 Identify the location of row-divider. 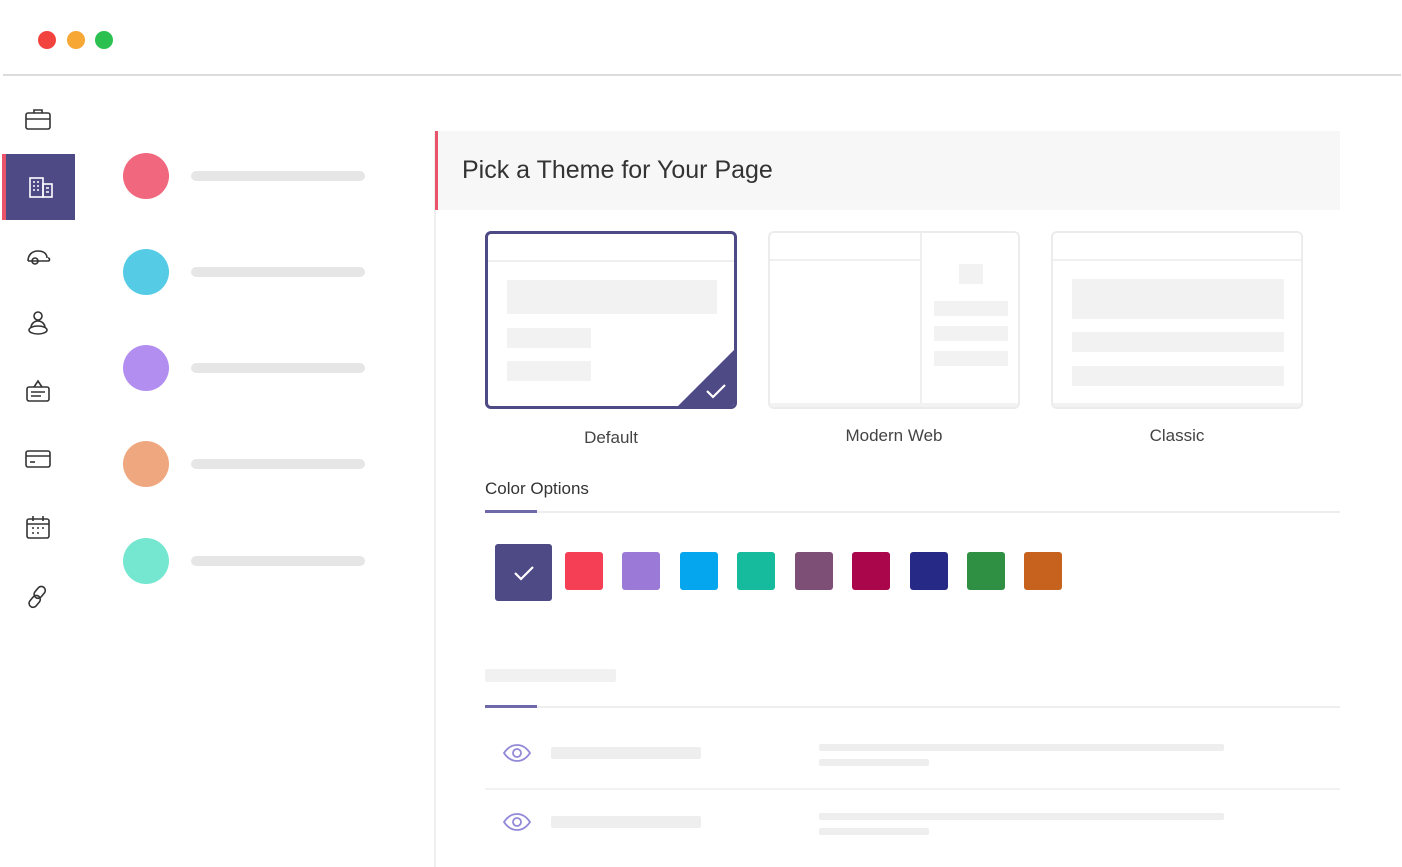
(912, 789).